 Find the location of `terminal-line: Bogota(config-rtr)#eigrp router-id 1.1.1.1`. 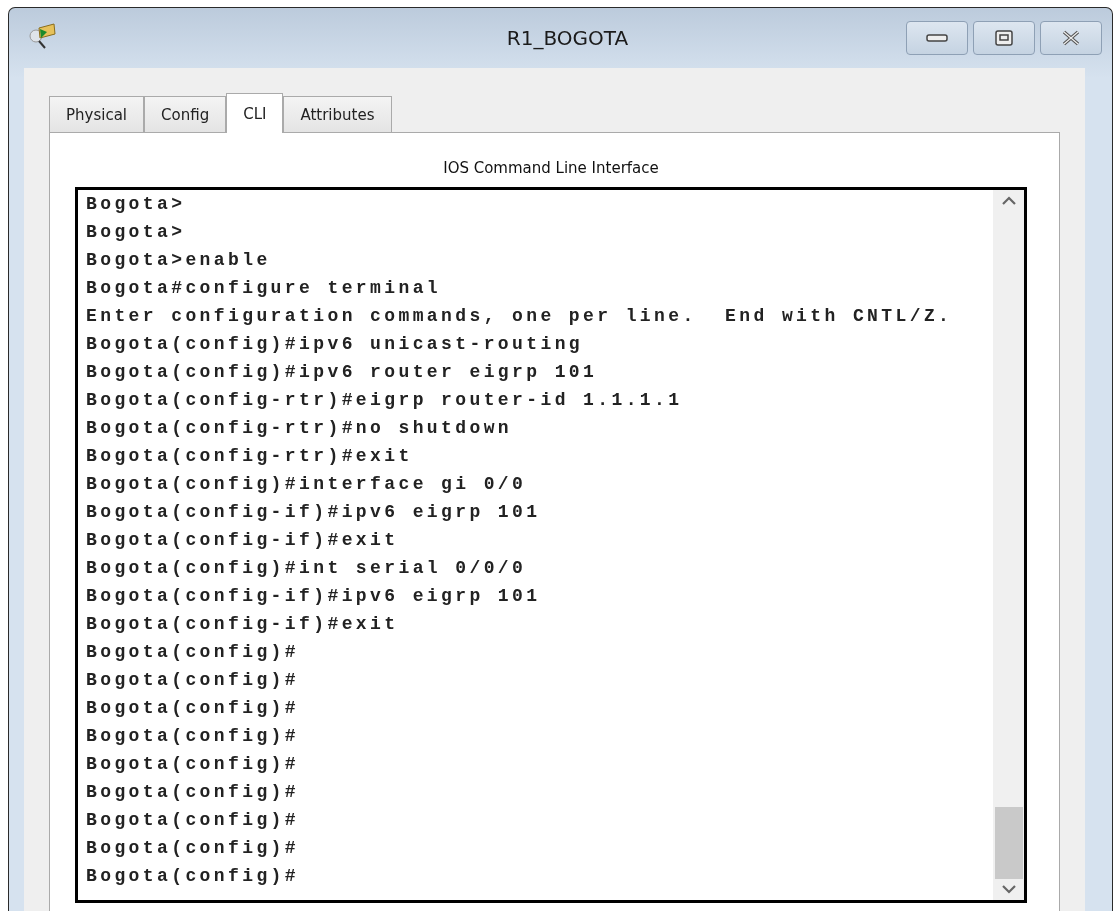

terminal-line: Bogota(config-rtr)#eigrp router-id 1.1.1.1 is located at coordinates (385, 400).